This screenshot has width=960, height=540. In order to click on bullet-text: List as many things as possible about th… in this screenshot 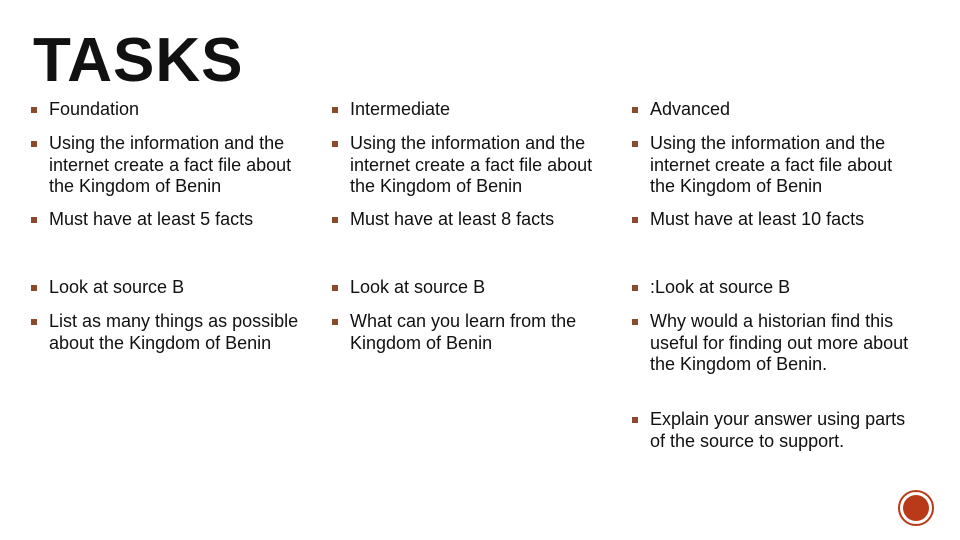, I will do `click(174, 332)`.